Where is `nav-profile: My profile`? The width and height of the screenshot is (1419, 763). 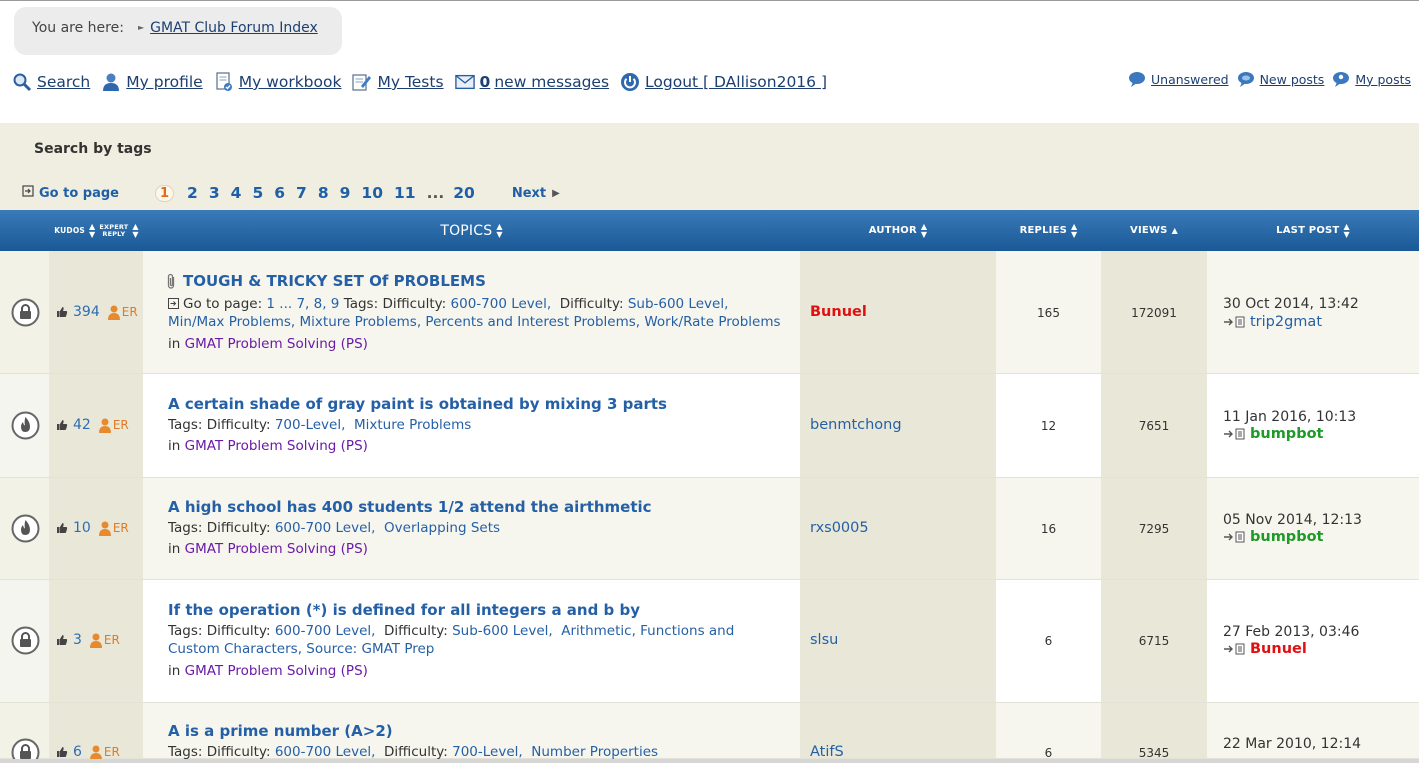
nav-profile: My profile is located at coordinates (152, 82).